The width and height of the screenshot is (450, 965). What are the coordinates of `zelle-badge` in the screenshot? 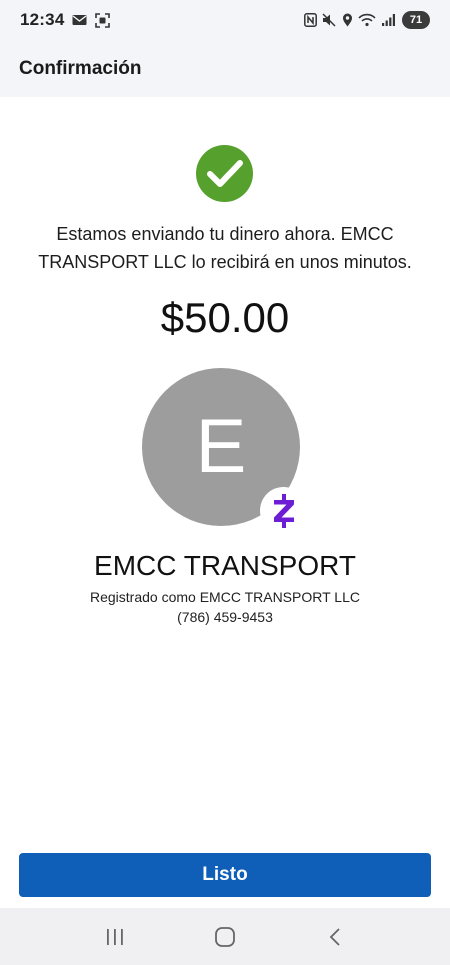 It's located at (283, 510).